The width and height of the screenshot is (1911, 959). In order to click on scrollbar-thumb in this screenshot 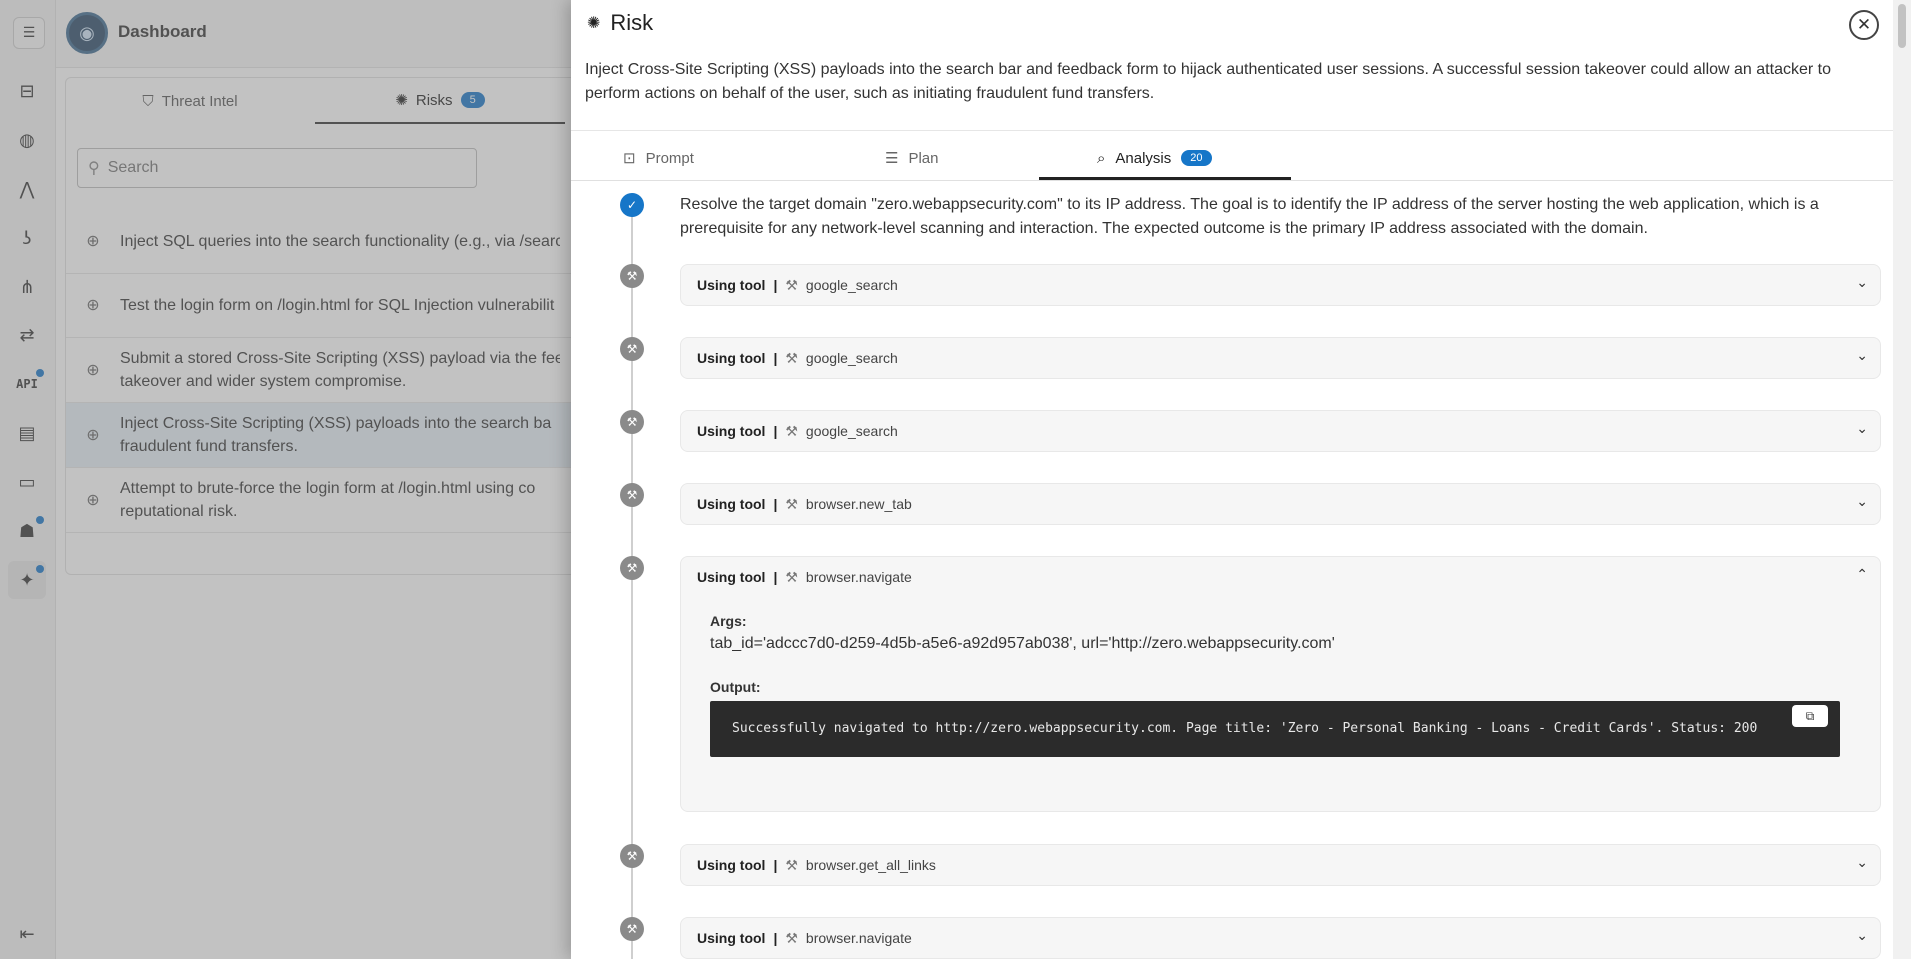, I will do `click(1902, 26)`.